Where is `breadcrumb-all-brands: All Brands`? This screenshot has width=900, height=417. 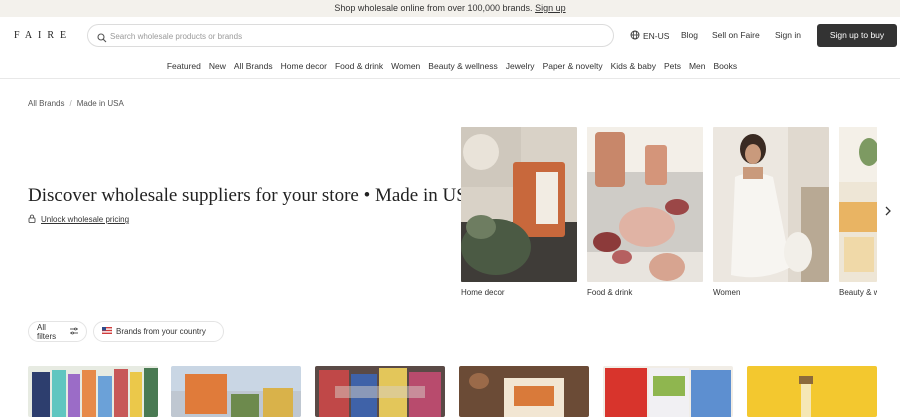 breadcrumb-all-brands: All Brands is located at coordinates (46, 103).